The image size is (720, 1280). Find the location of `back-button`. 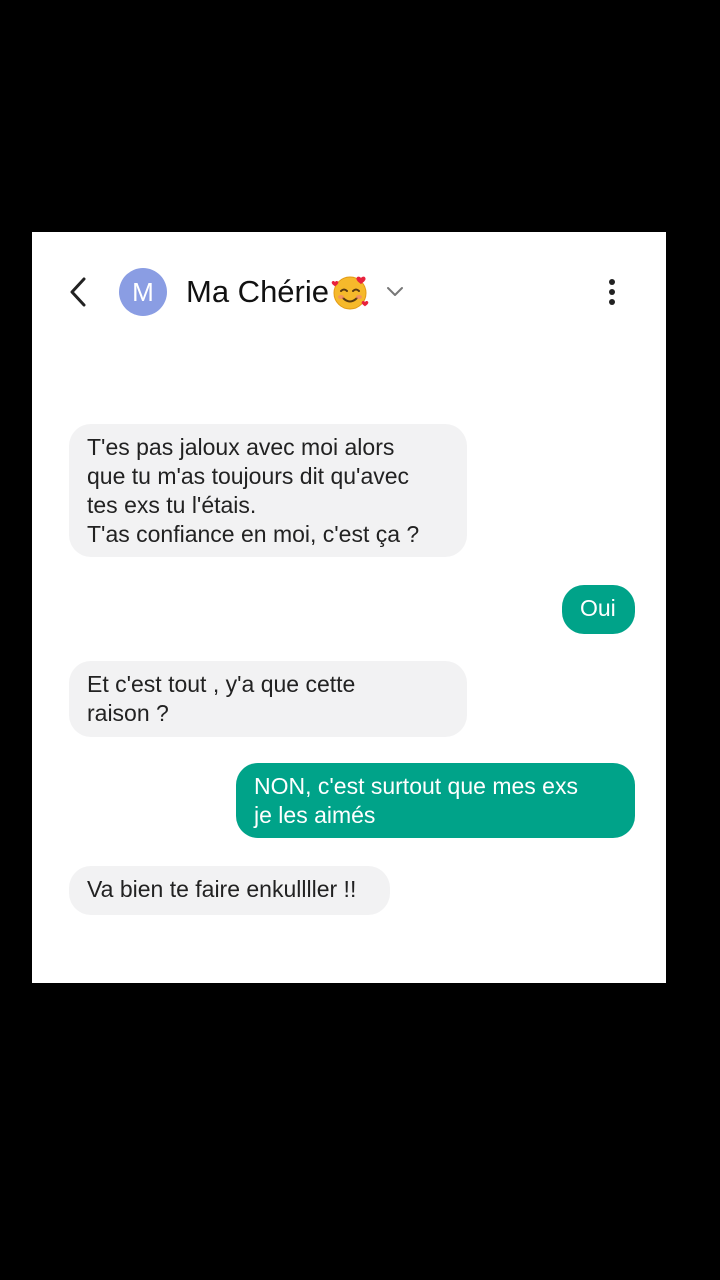

back-button is located at coordinates (80, 292).